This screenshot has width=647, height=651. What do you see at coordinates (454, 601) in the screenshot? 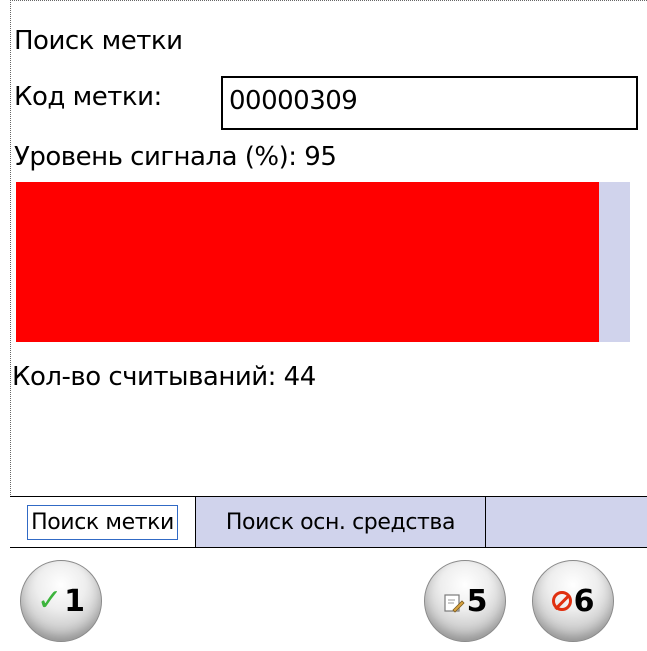
I see `edit-icon` at bounding box center [454, 601].